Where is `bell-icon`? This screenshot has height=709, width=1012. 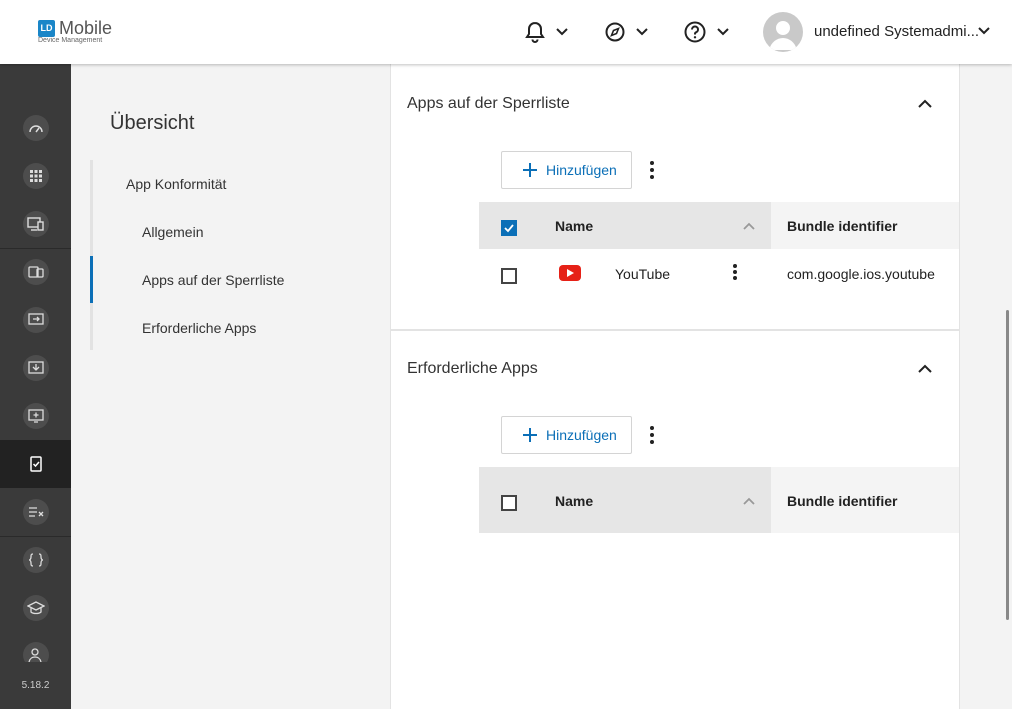 bell-icon is located at coordinates (535, 32).